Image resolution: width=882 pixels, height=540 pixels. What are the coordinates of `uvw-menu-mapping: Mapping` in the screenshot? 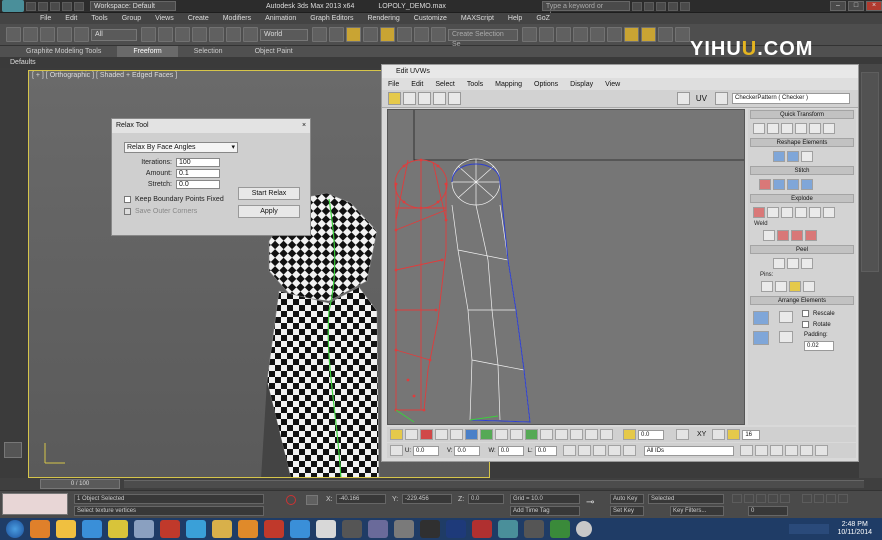 It's located at (508, 84).